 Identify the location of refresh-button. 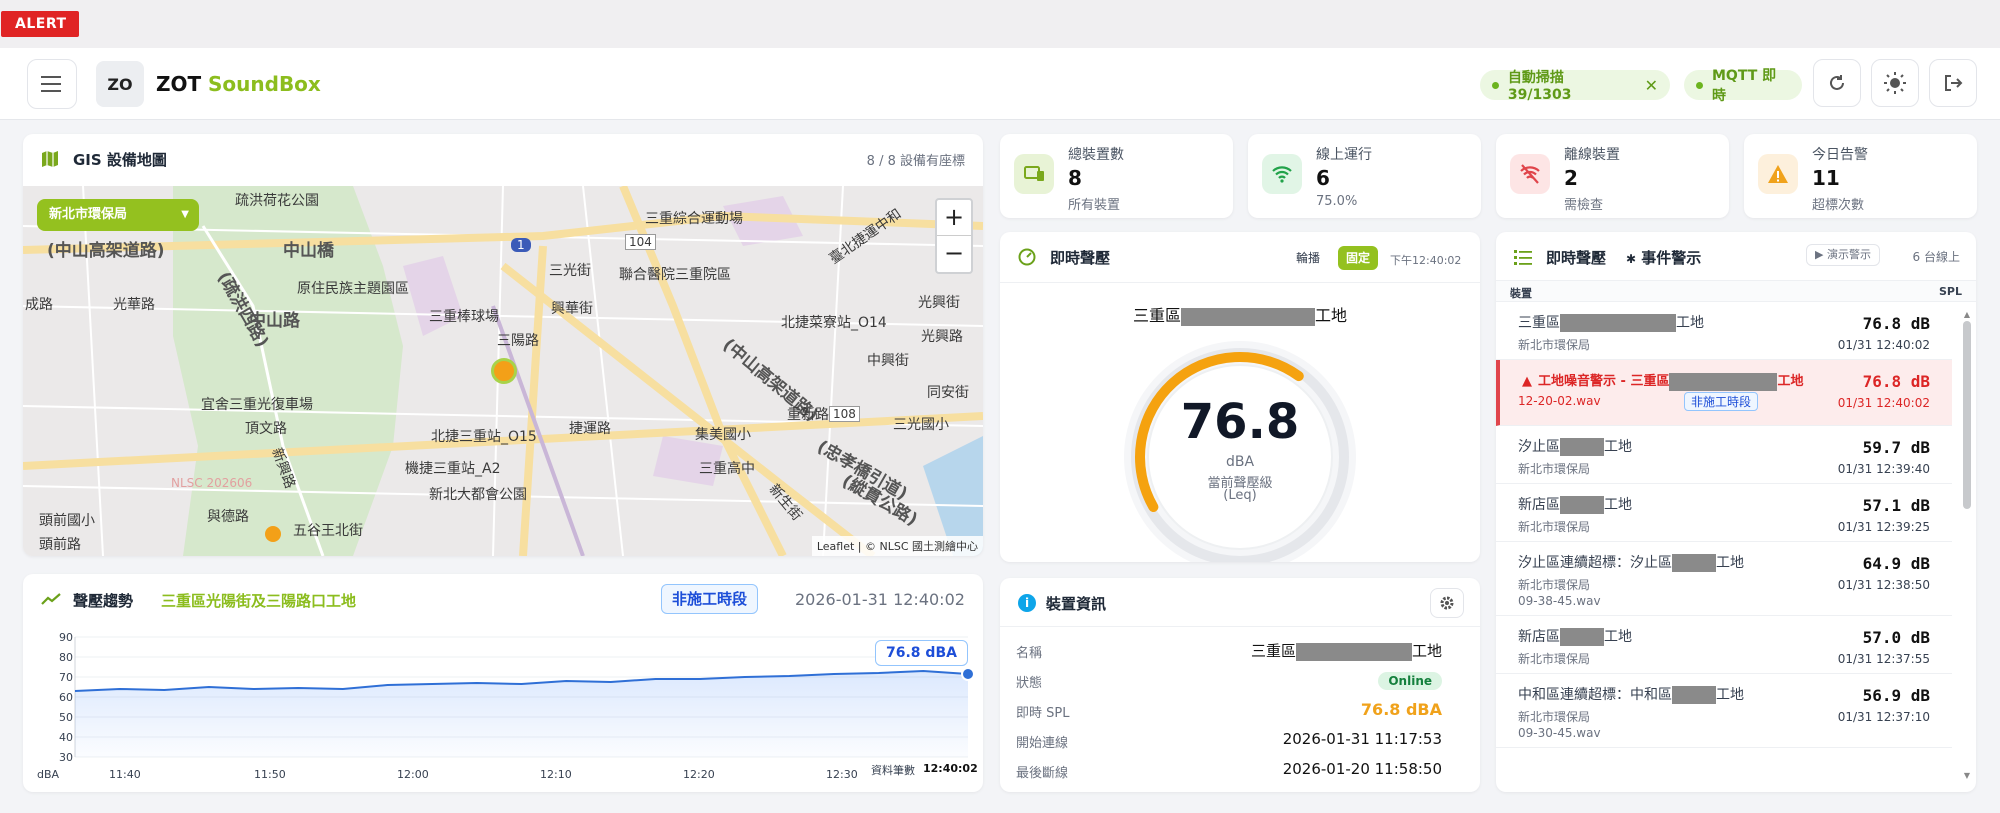
(1837, 83).